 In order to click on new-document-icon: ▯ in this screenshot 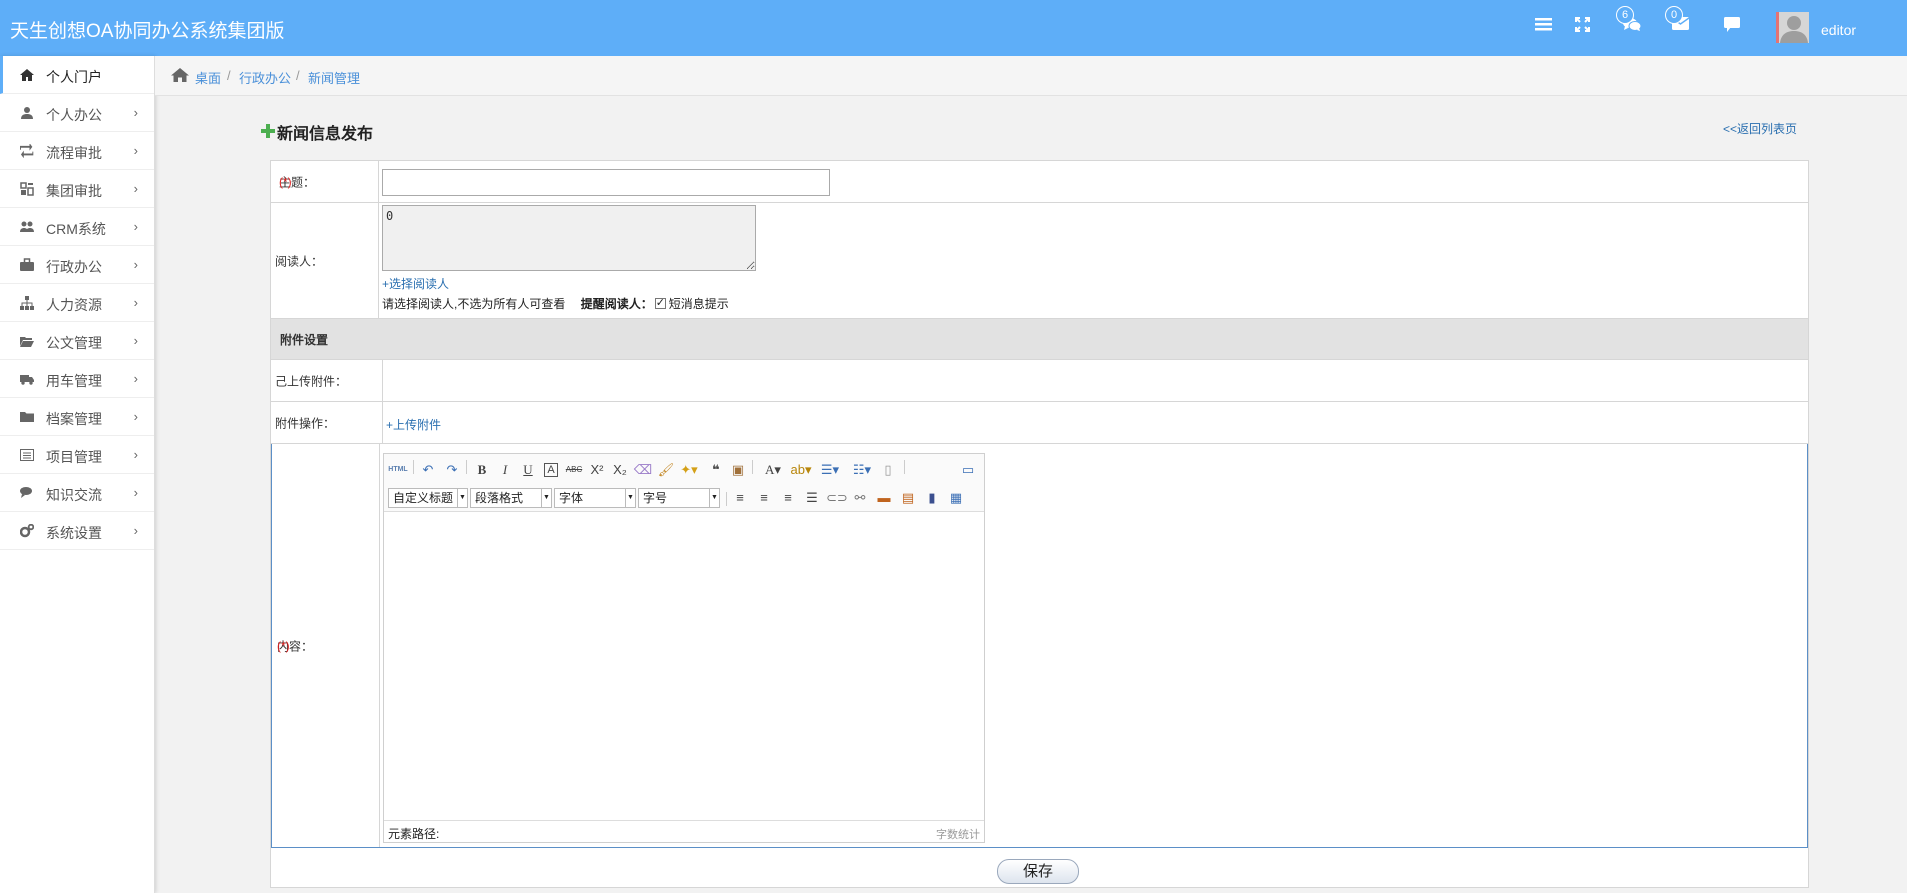, I will do `click(888, 470)`.